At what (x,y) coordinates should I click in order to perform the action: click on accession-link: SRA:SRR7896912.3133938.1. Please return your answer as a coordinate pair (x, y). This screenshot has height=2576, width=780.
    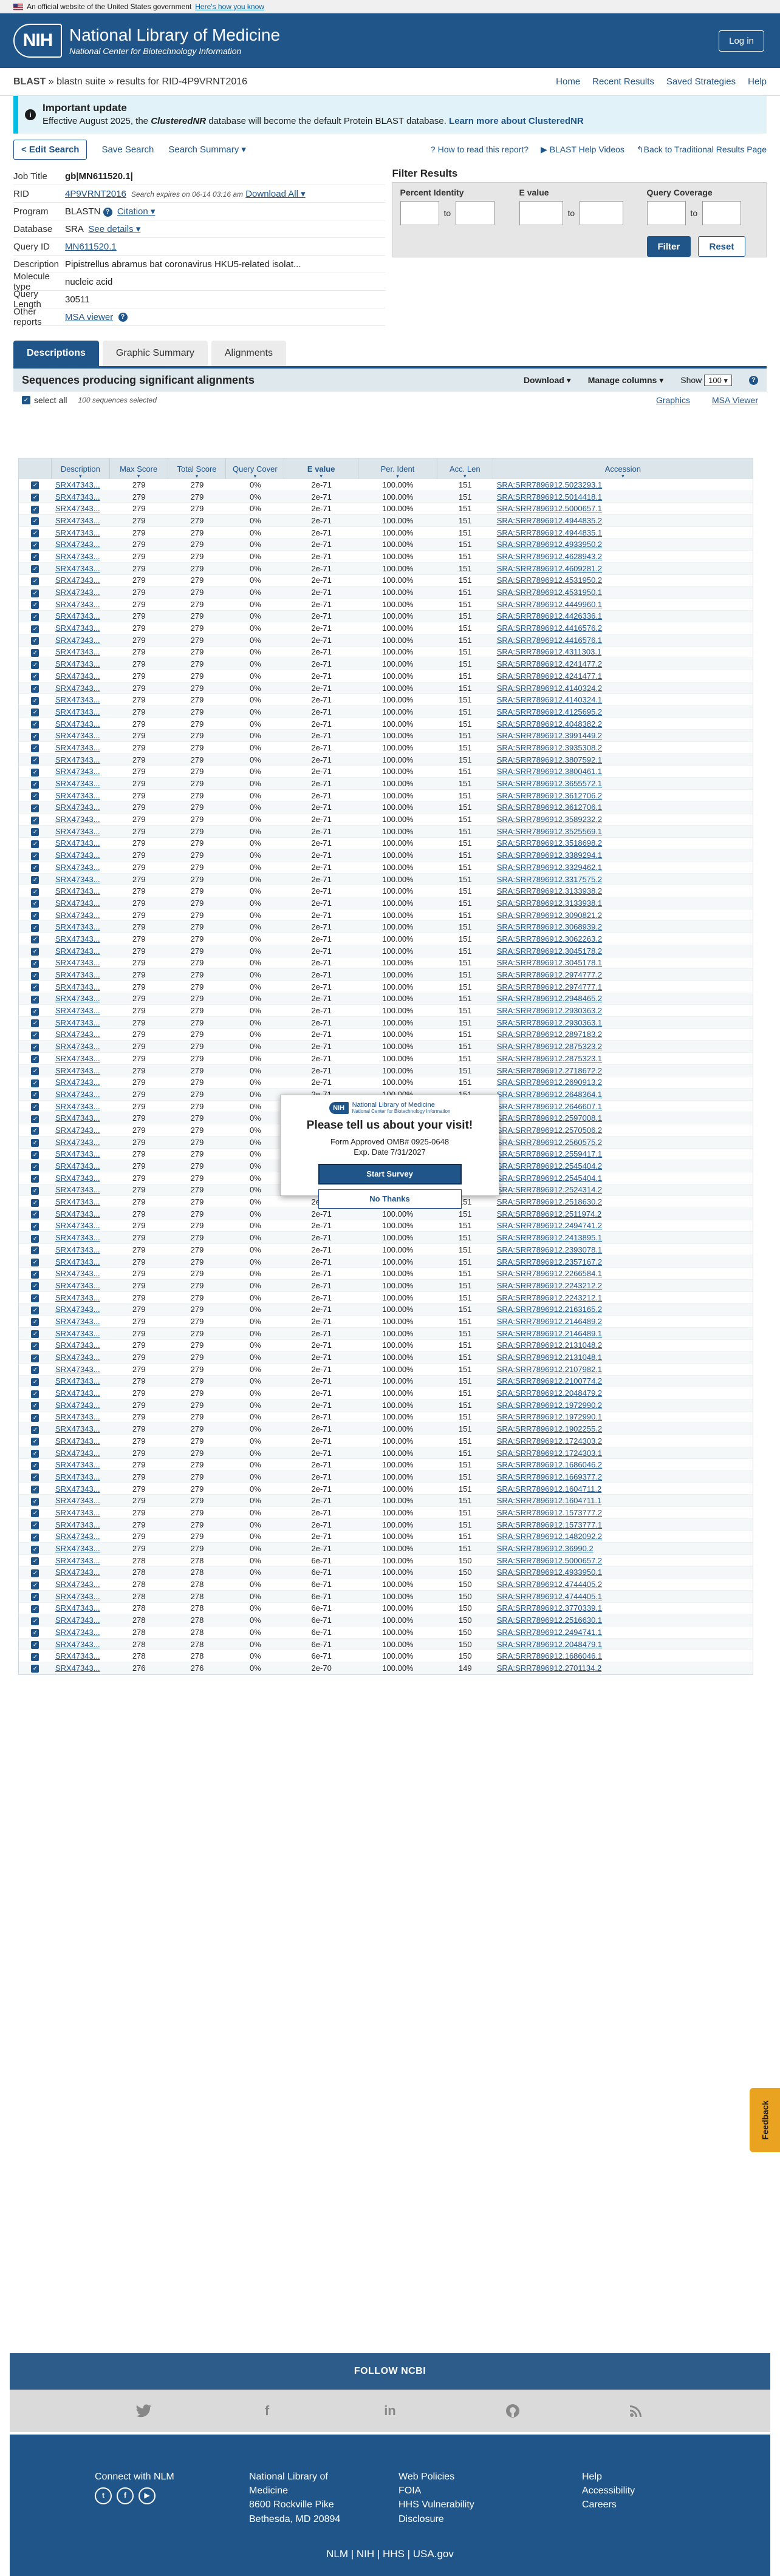
    Looking at the image, I should click on (623, 903).